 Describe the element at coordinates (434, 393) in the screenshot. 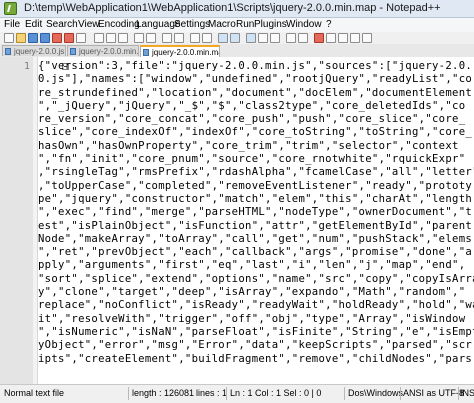

I see `status-encoding: ANSI as UTF-8` at that location.